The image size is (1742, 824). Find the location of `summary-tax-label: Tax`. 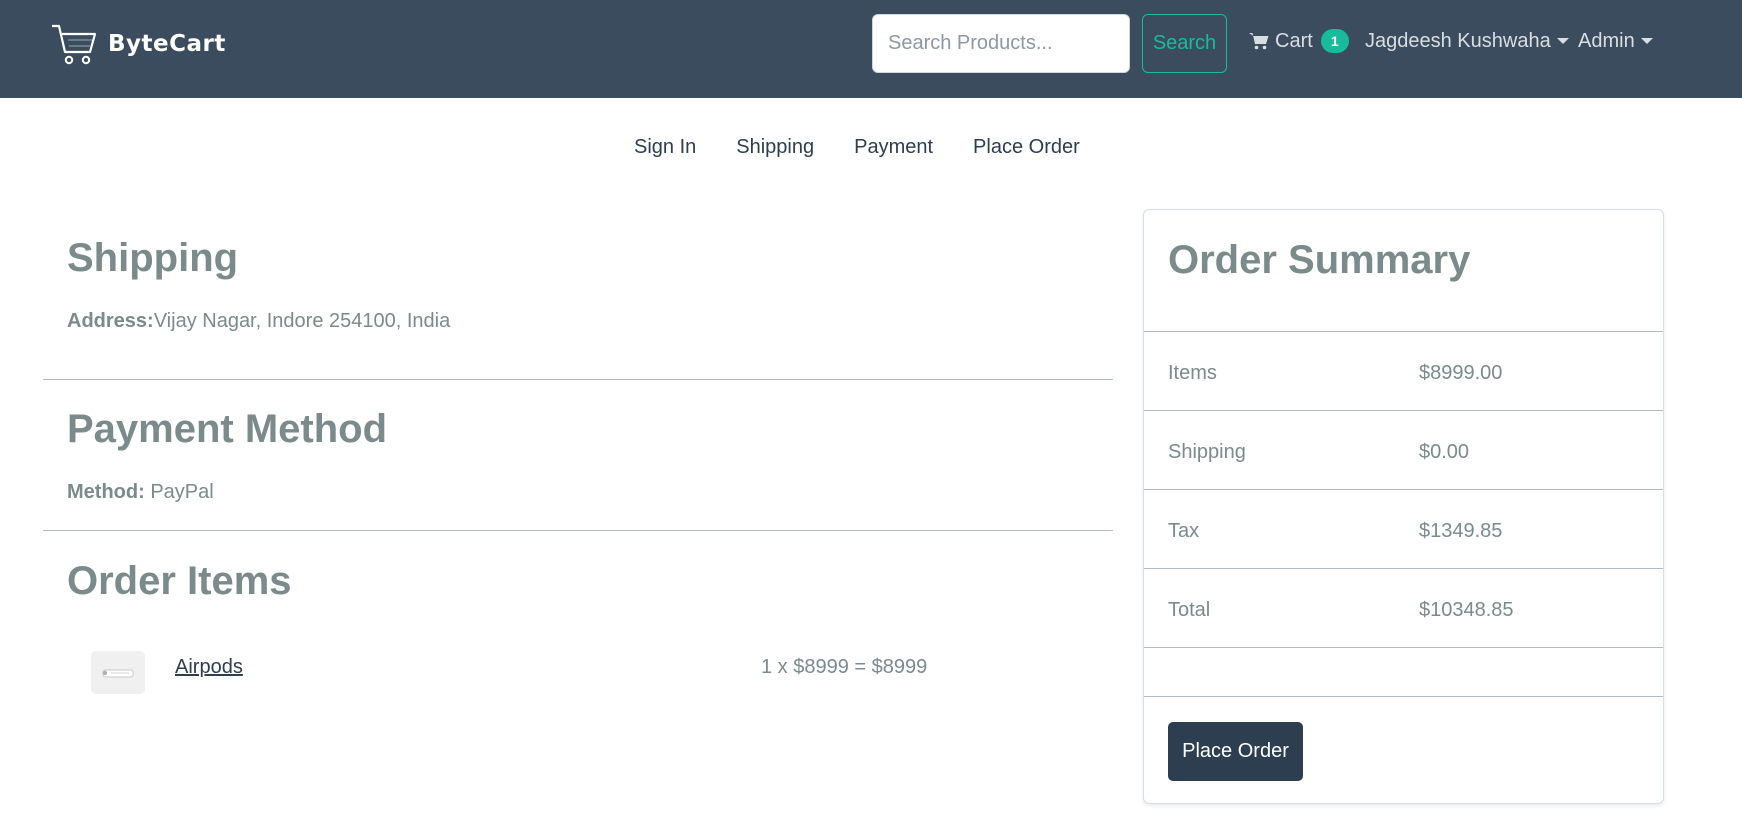

summary-tax-label: Tax is located at coordinates (1184, 531).